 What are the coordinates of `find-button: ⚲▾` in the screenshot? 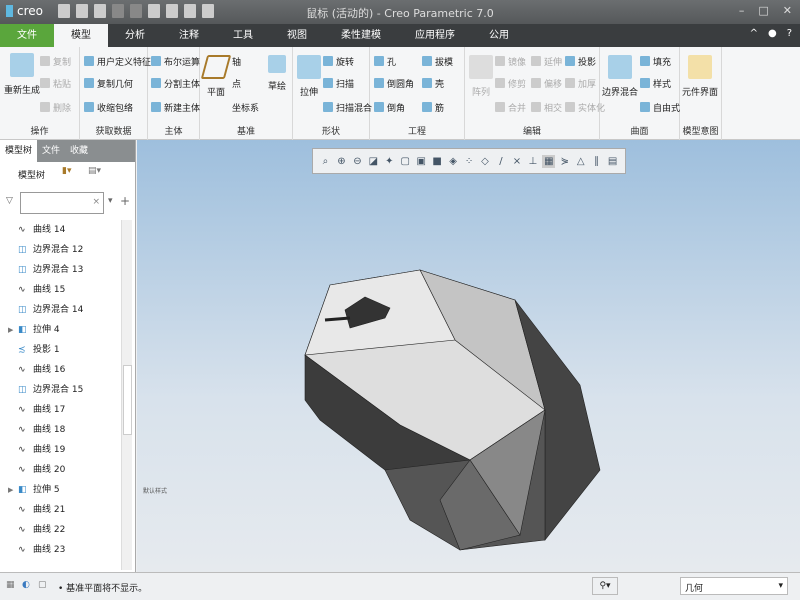 It's located at (605, 586).